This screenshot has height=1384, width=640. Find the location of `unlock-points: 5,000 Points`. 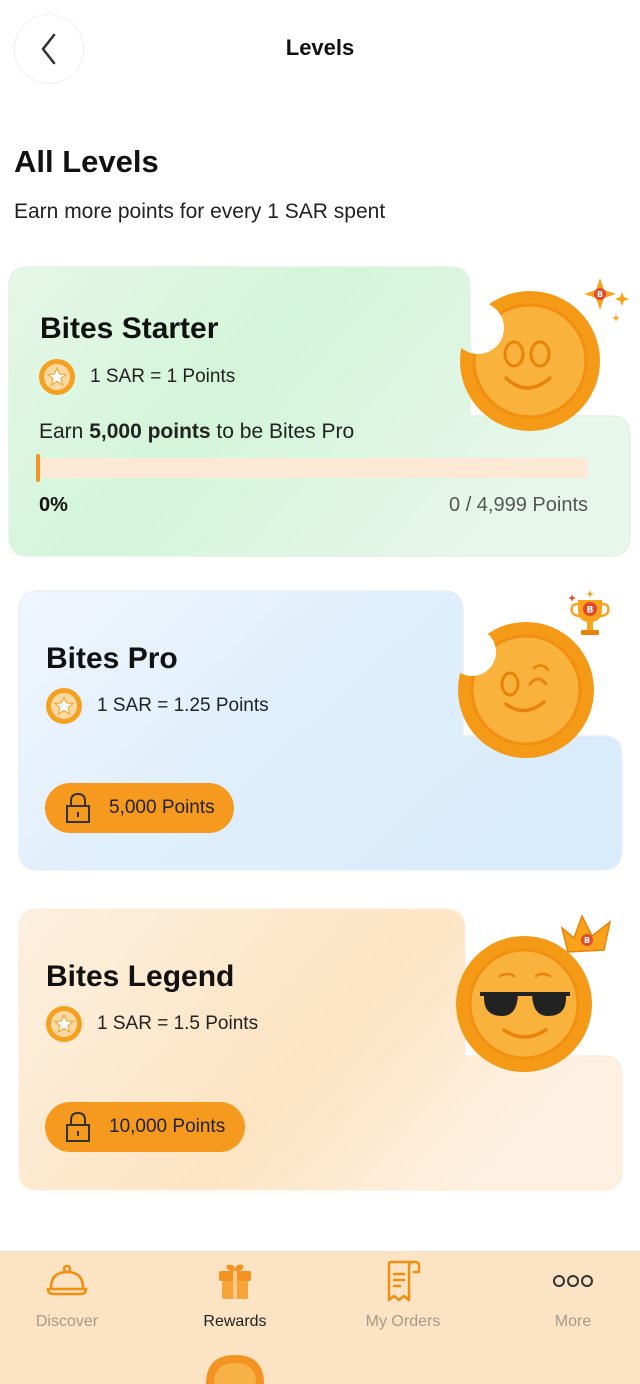

unlock-points: 5,000 Points is located at coordinates (162, 807).